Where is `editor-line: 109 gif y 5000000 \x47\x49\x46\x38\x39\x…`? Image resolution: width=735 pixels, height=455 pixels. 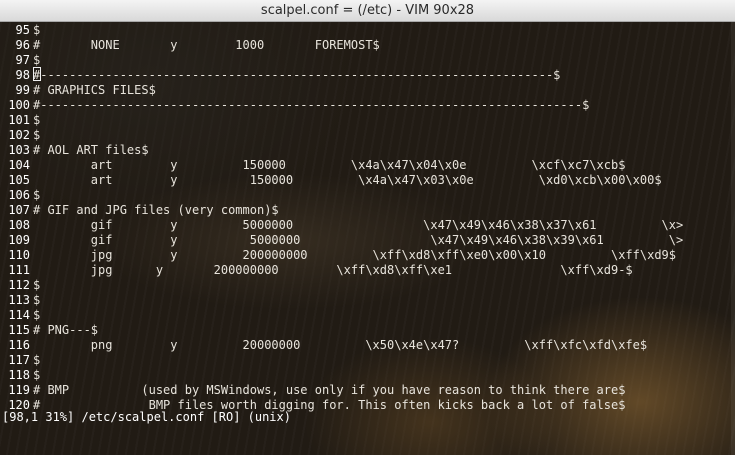 editor-line: 109 gif y 5000000 \x47\x49\x46\x38\x39\x… is located at coordinates (342, 240).